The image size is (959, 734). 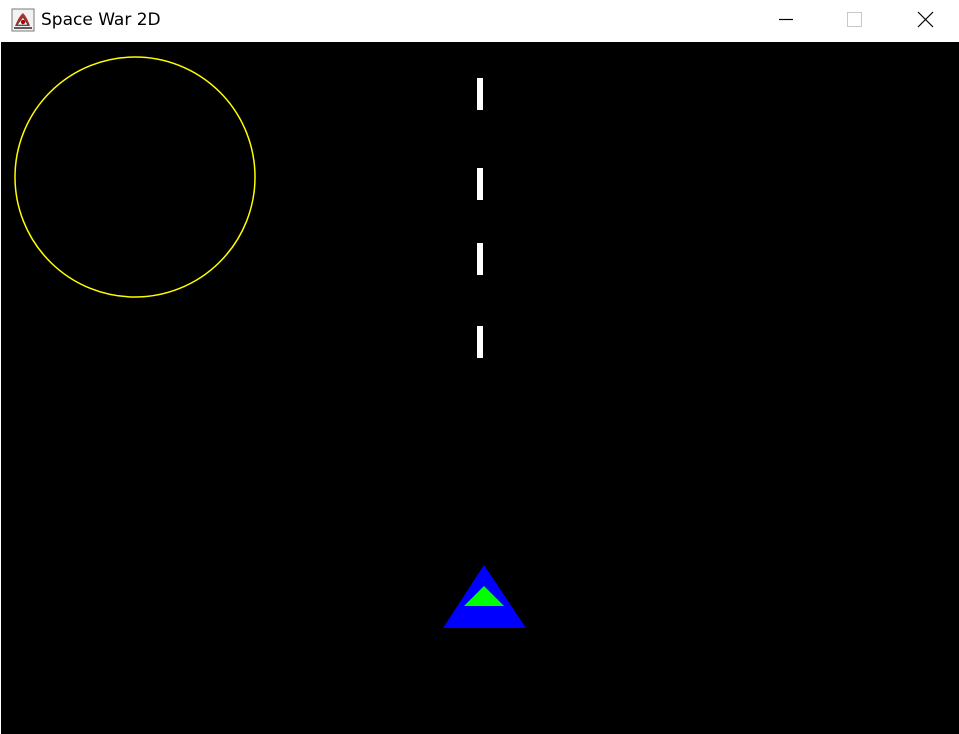 I want to click on maximize-button, so click(x=854, y=21).